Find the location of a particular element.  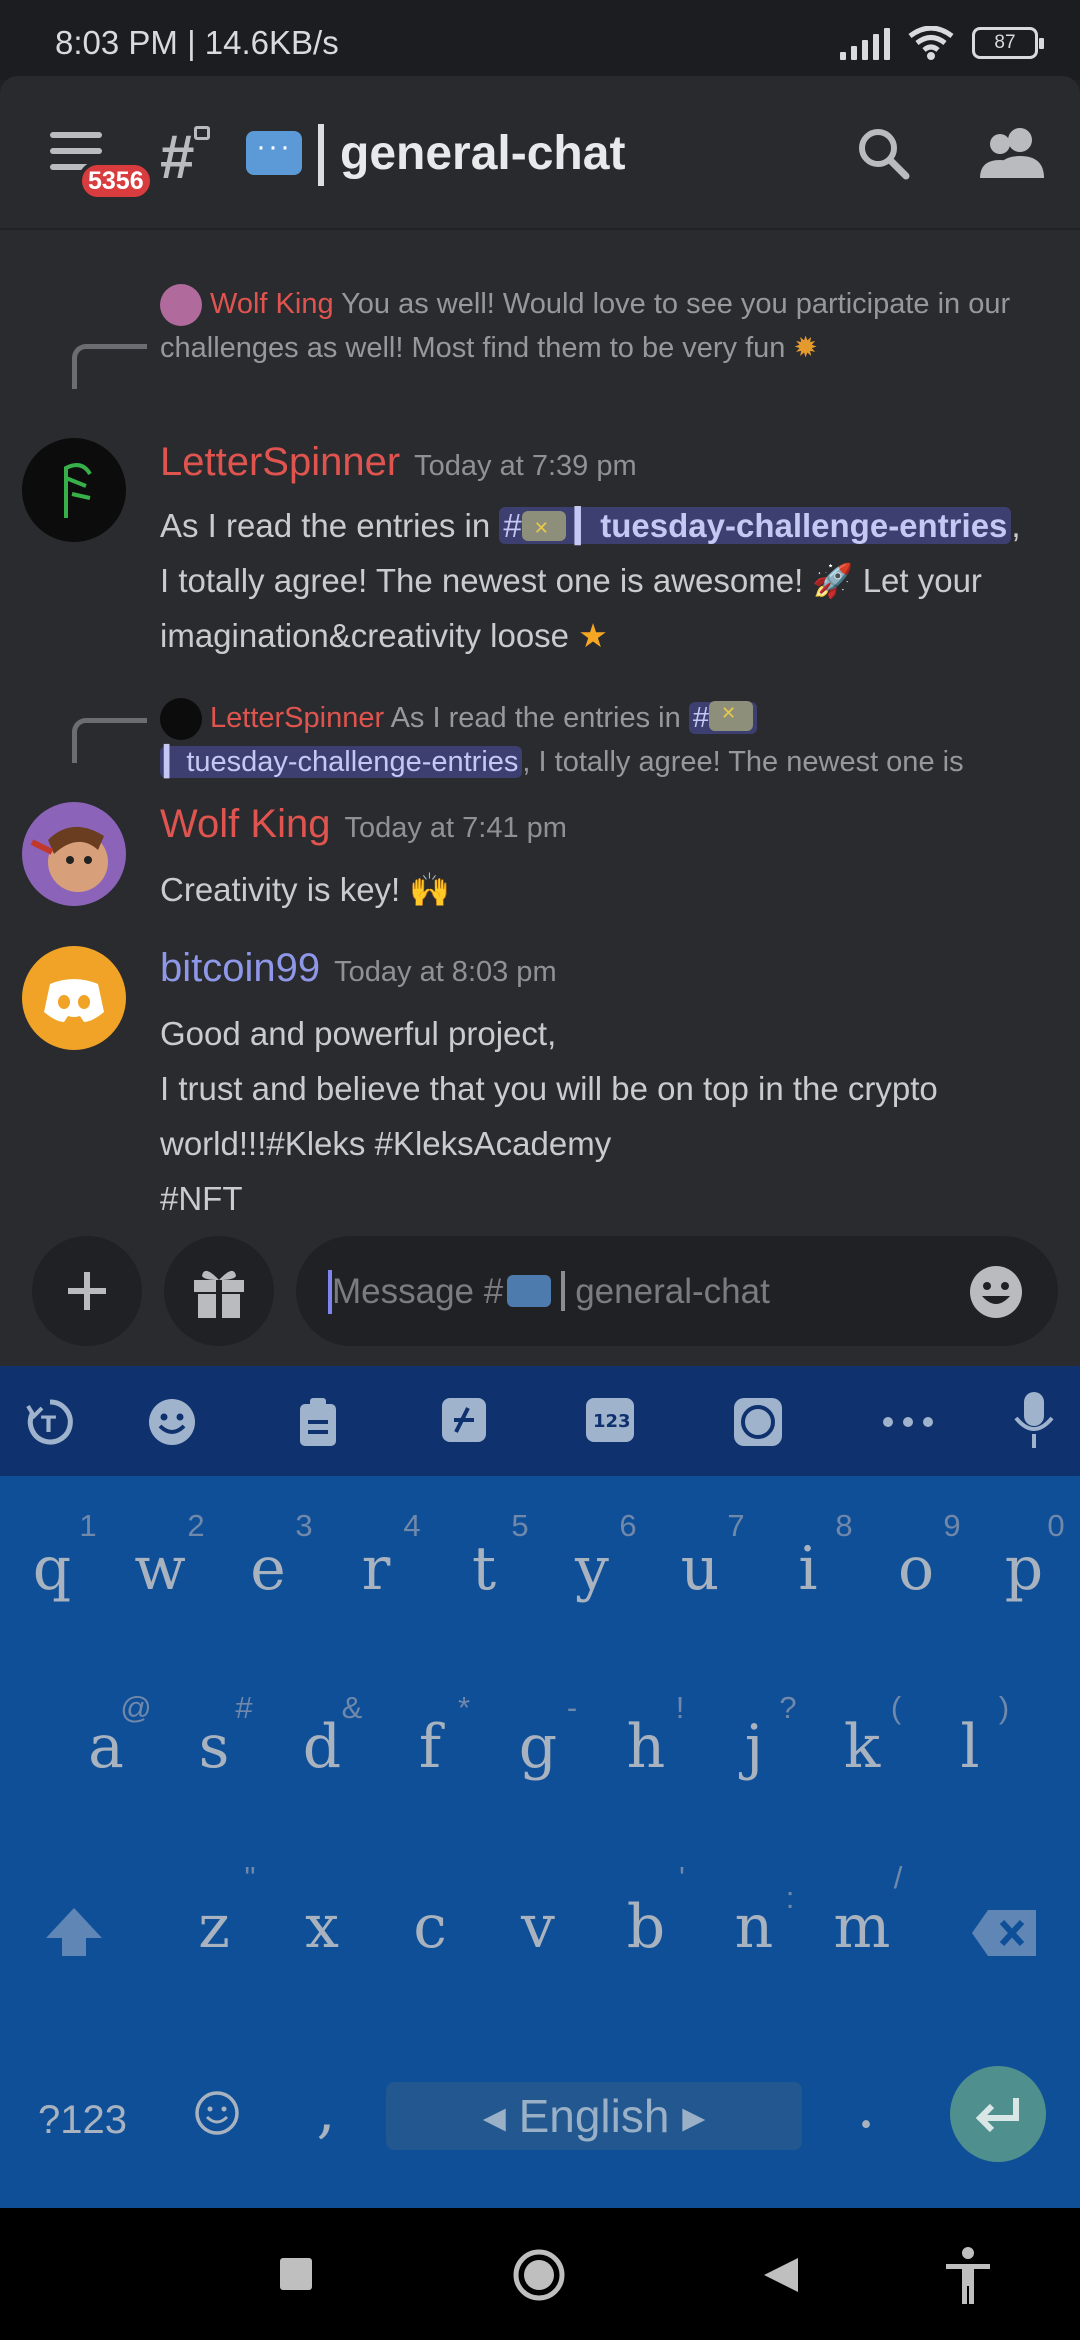

add-attachment-button is located at coordinates (87, 1291).